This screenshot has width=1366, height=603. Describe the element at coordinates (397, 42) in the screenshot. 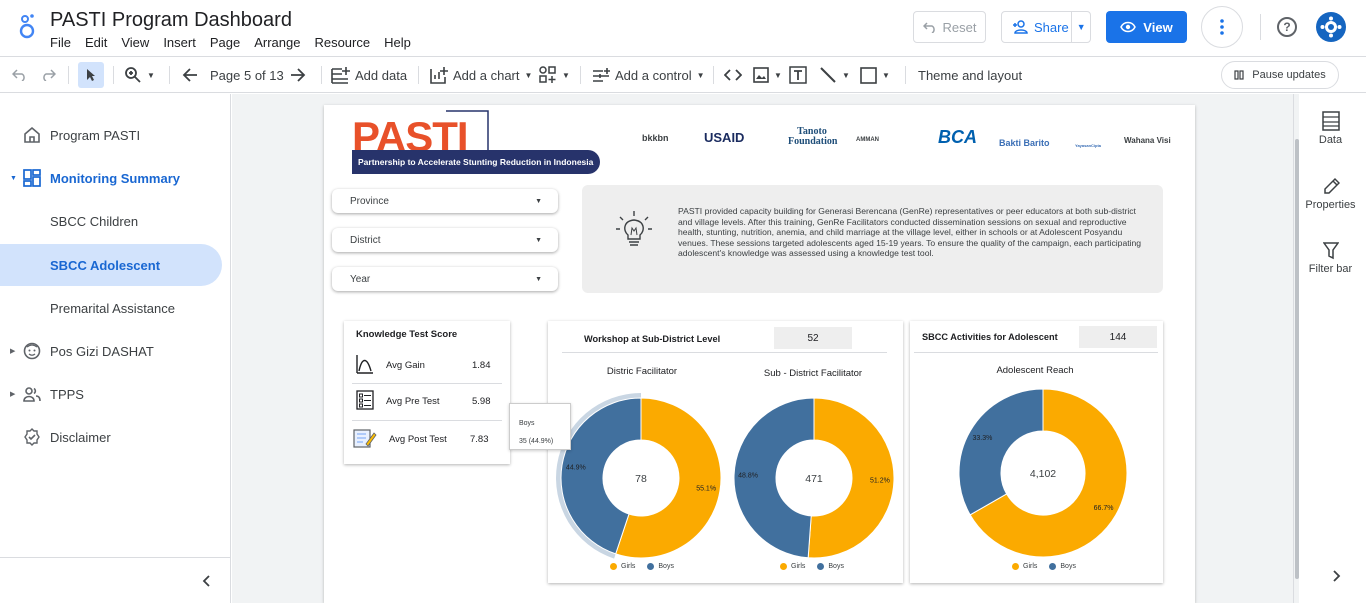

I see `menu-help: Help` at that location.